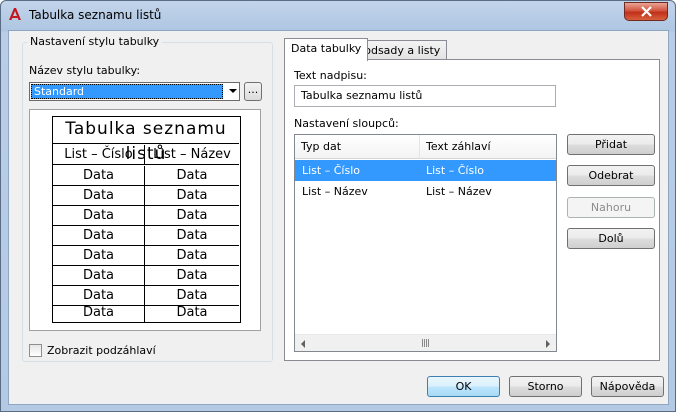  I want to click on caption-input: Tabulka seznamu listů, so click(425, 96).